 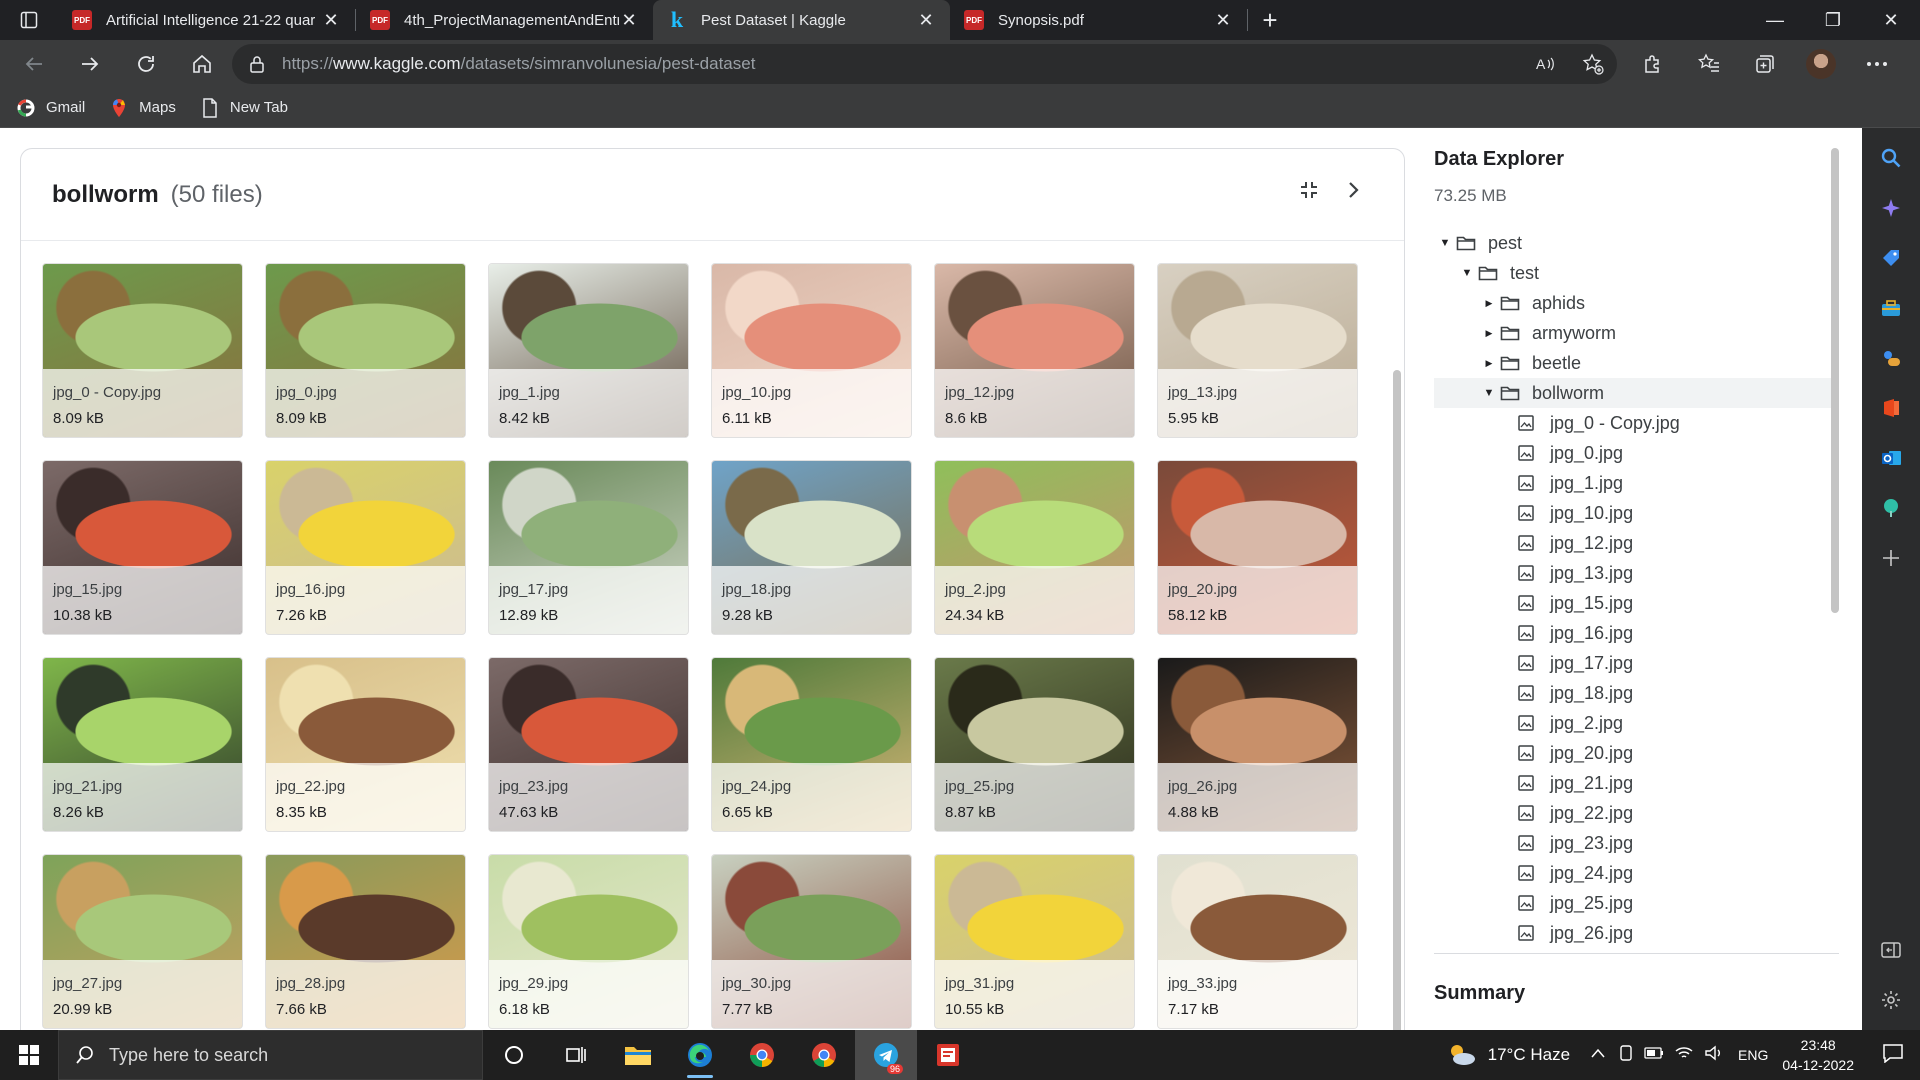 I want to click on search-icon, so click(x=1891, y=158).